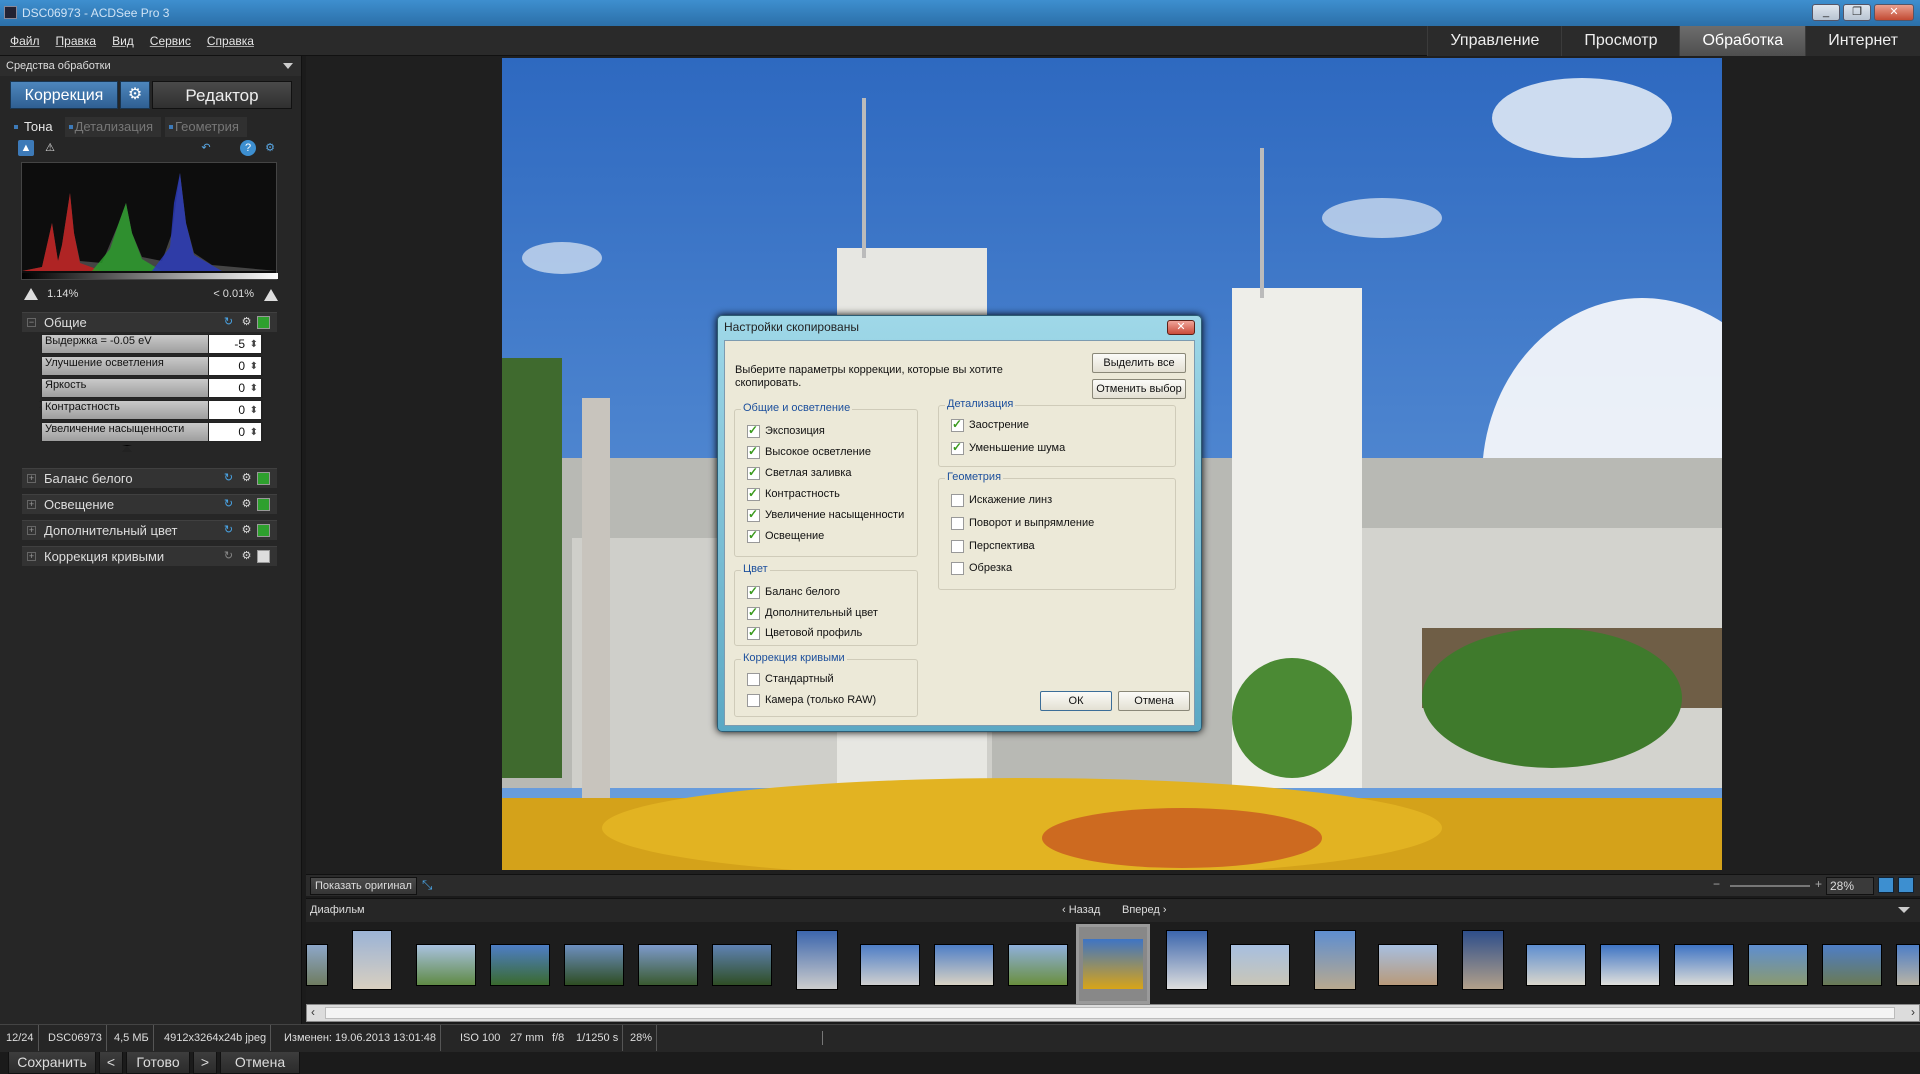 The height and width of the screenshot is (1074, 1920). Describe the element at coordinates (127, 448) in the screenshot. I see `slider-thumb` at that location.